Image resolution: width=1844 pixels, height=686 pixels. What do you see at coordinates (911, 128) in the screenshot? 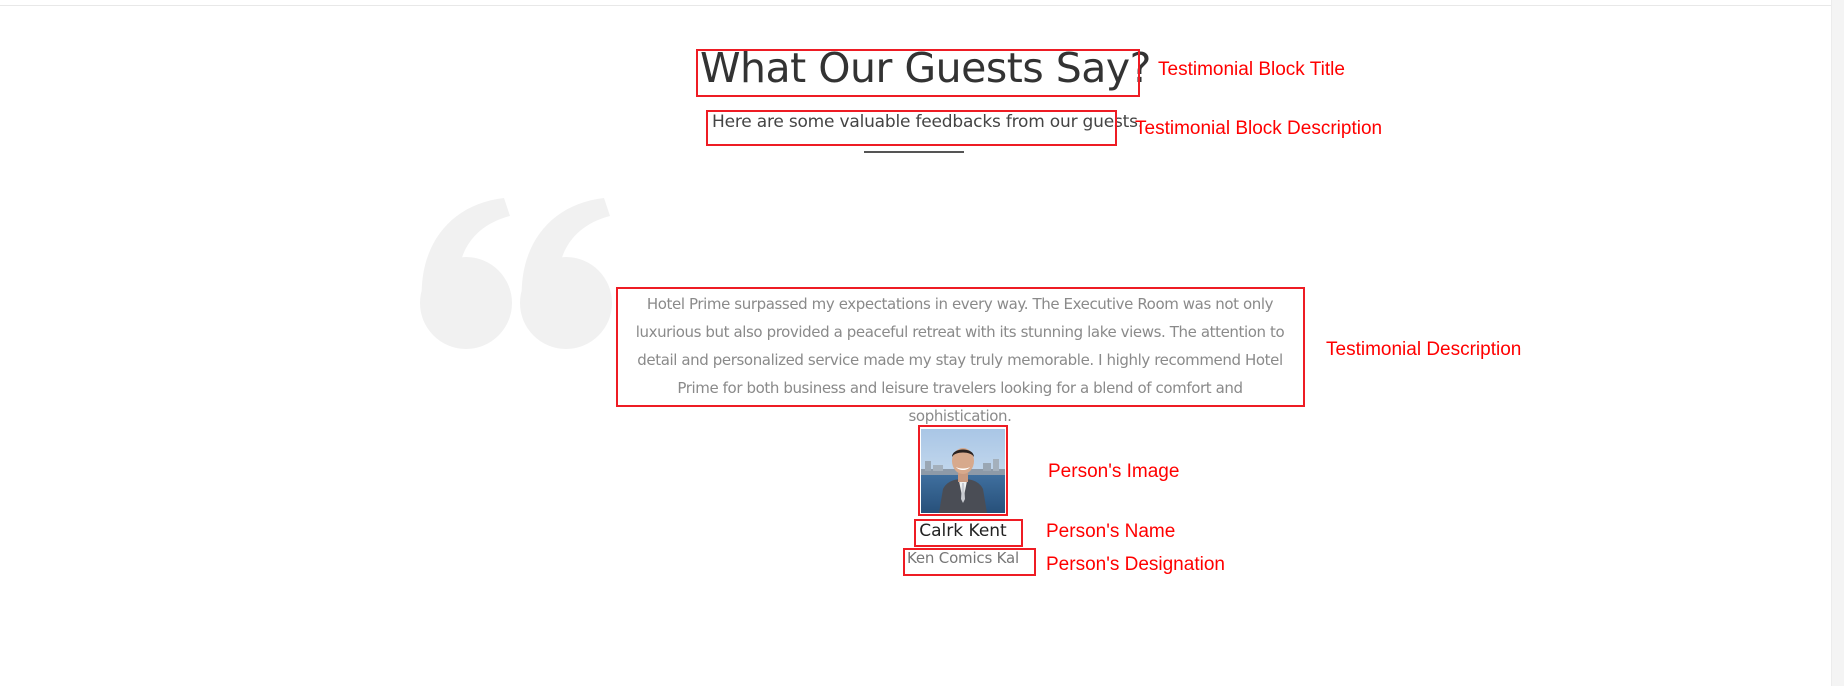
I see `annotation-box-description` at bounding box center [911, 128].